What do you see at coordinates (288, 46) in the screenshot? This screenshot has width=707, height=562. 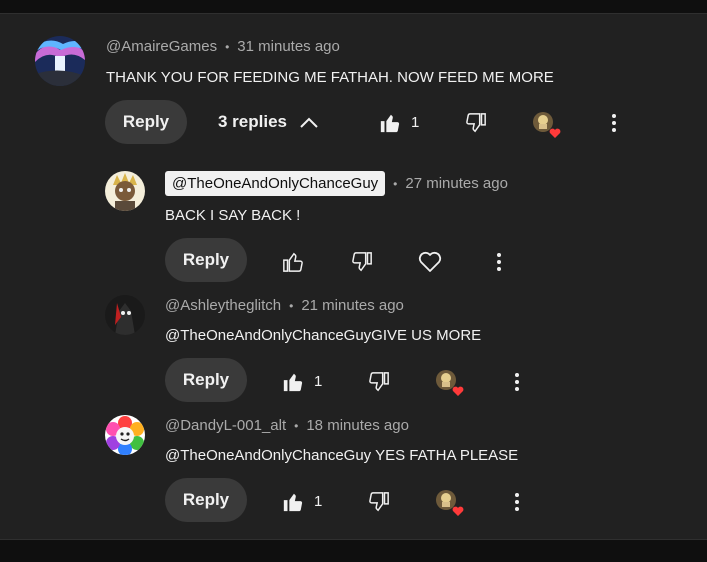 I see `timestamp: 31 minutes ago` at bounding box center [288, 46].